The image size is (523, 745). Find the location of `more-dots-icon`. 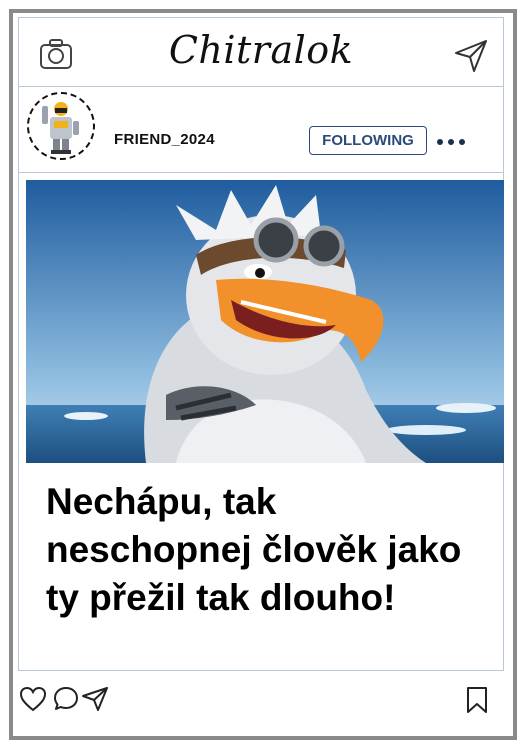

more-dots-icon is located at coordinates (455, 140).